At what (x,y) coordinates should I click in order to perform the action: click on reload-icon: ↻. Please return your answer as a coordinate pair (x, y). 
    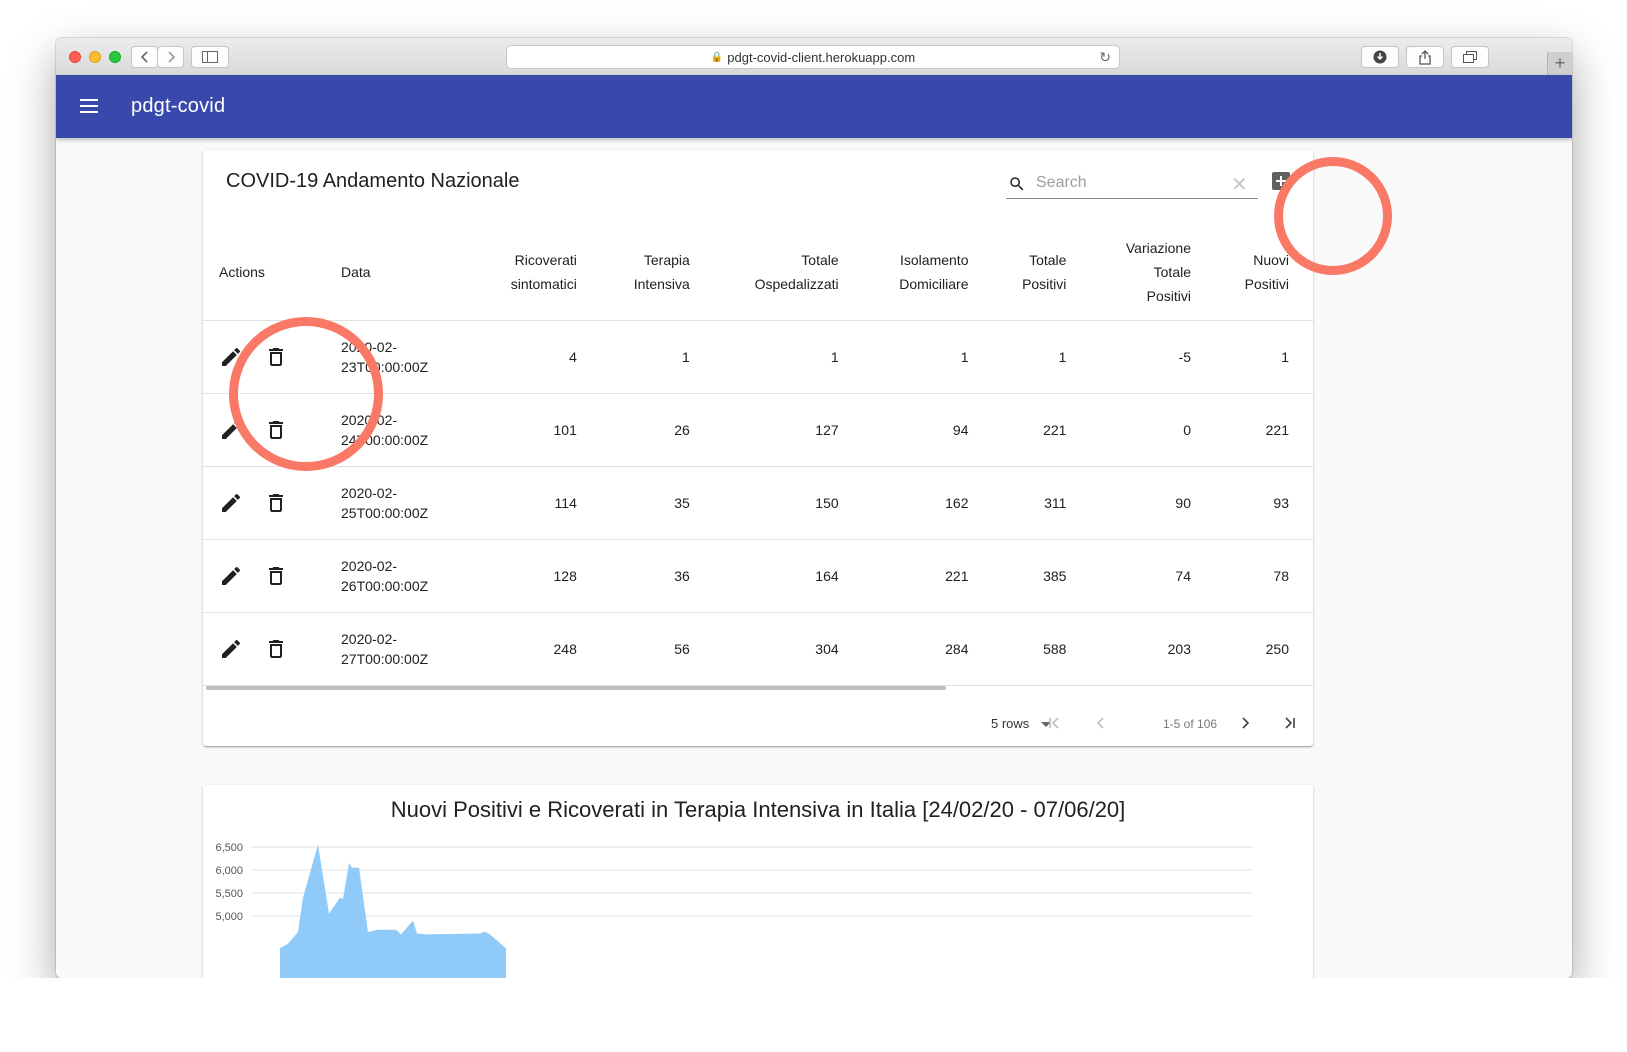
    Looking at the image, I should click on (1105, 57).